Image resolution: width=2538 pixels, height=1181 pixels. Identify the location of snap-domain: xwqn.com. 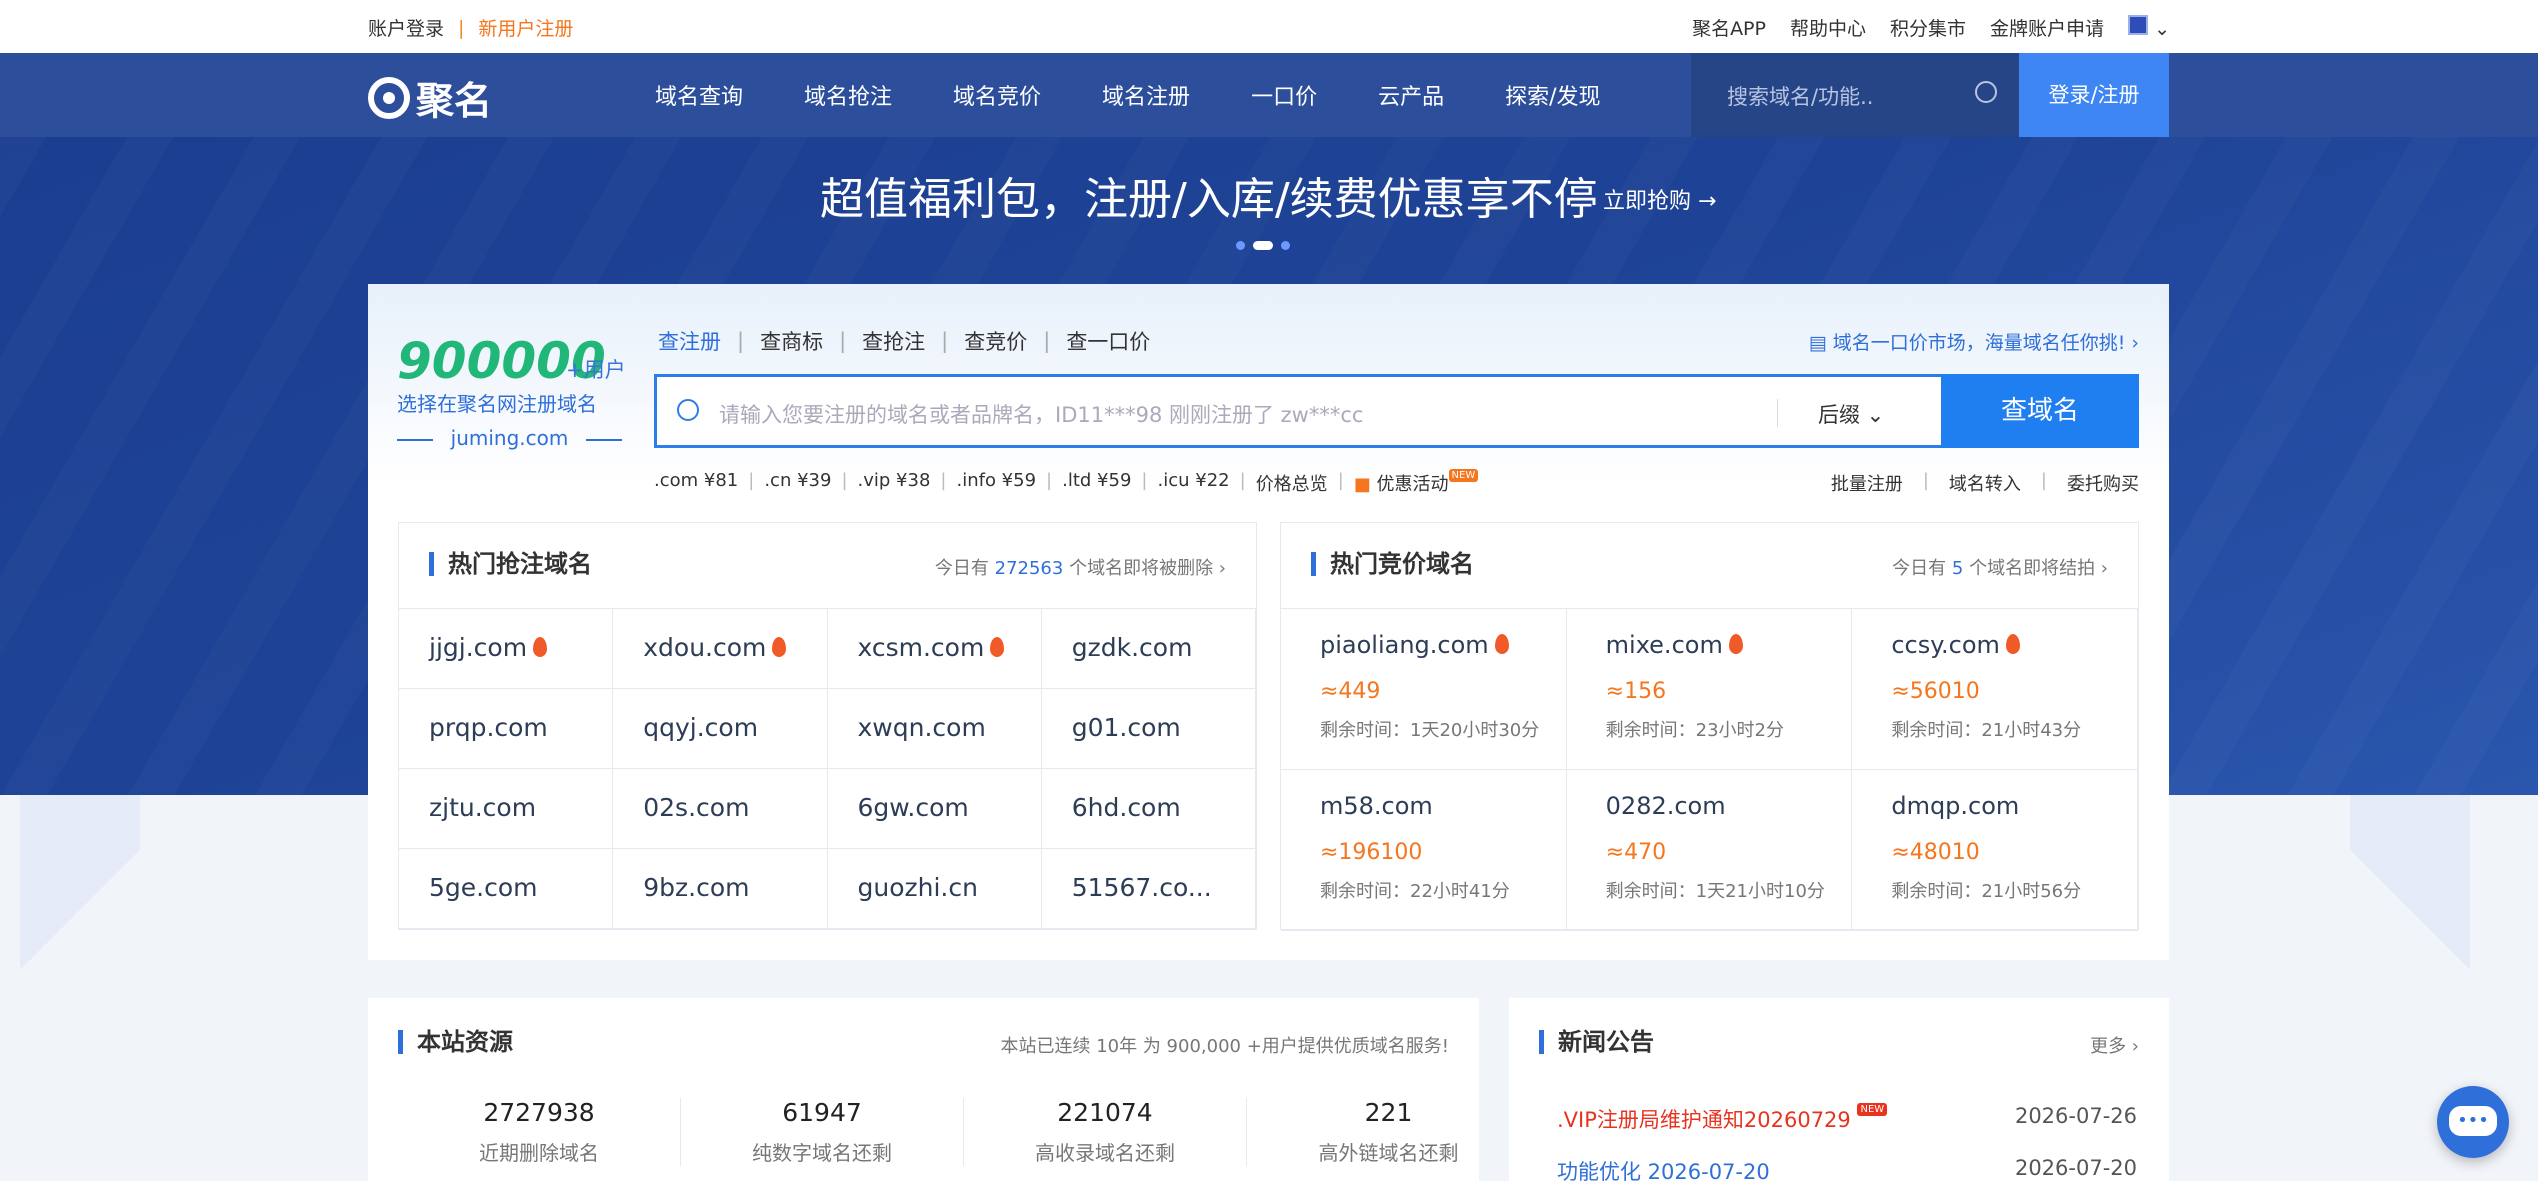
(934, 729).